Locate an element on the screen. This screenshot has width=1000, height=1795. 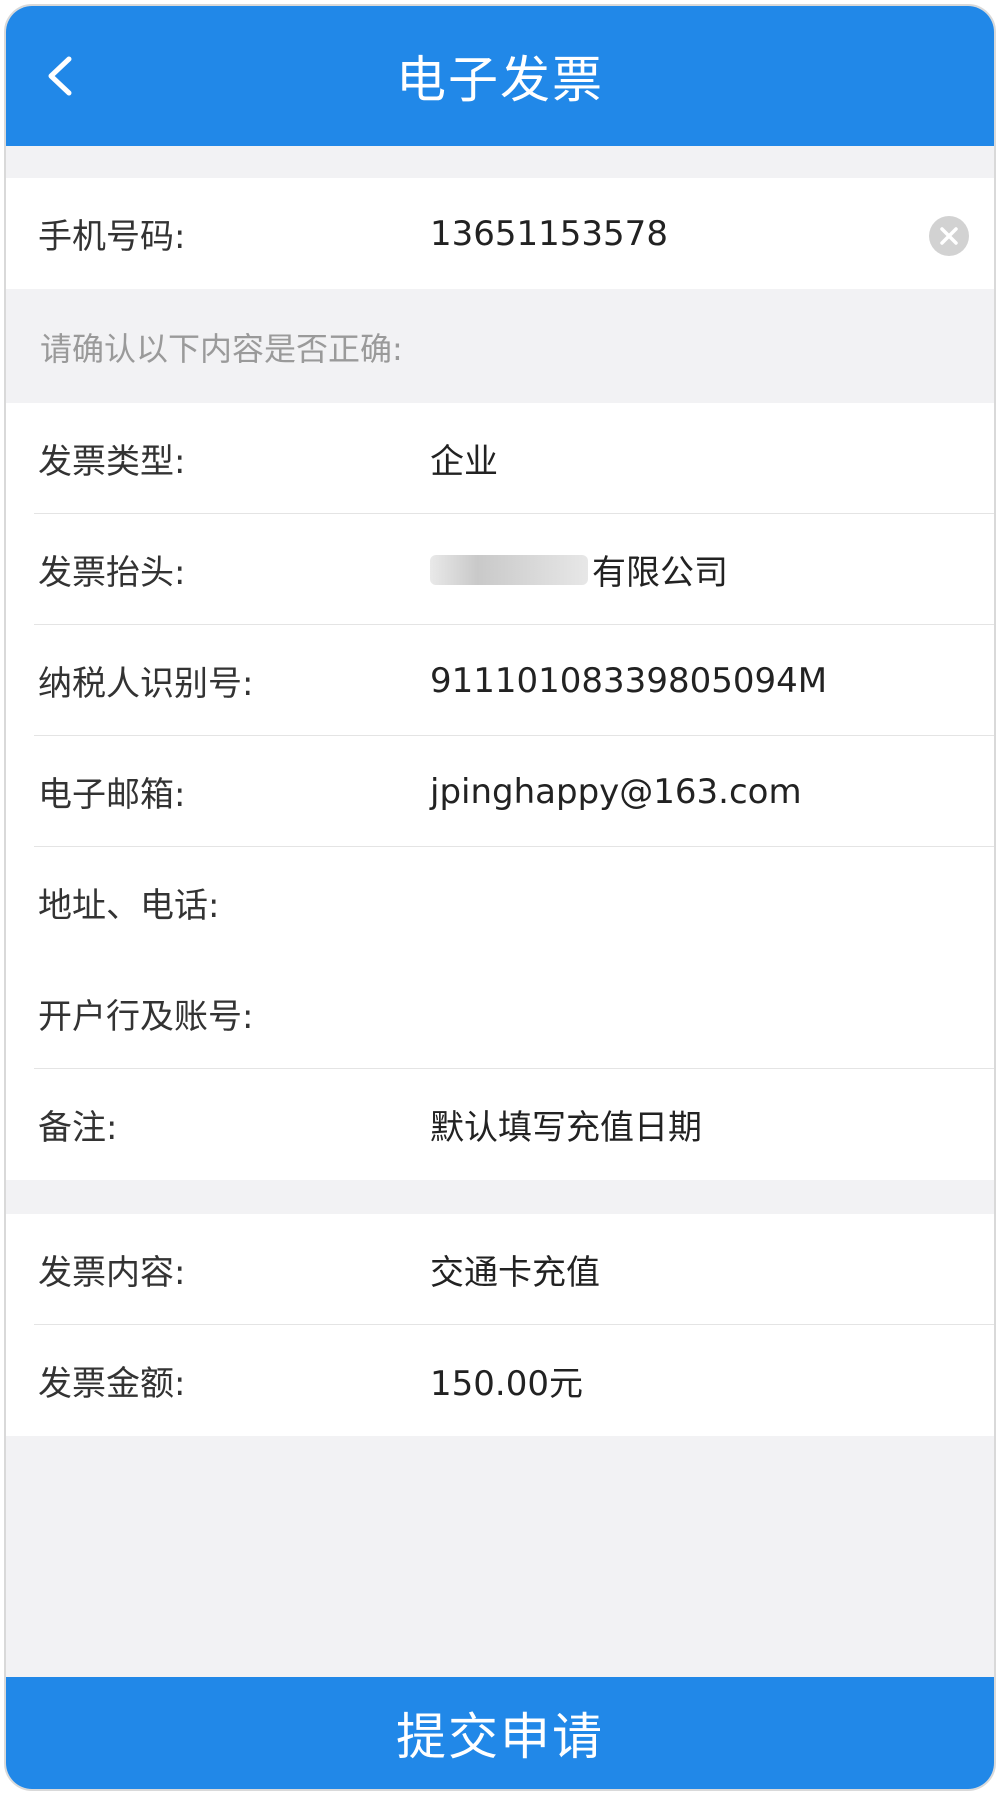
phone-label: 手机号码: is located at coordinates (112, 237).